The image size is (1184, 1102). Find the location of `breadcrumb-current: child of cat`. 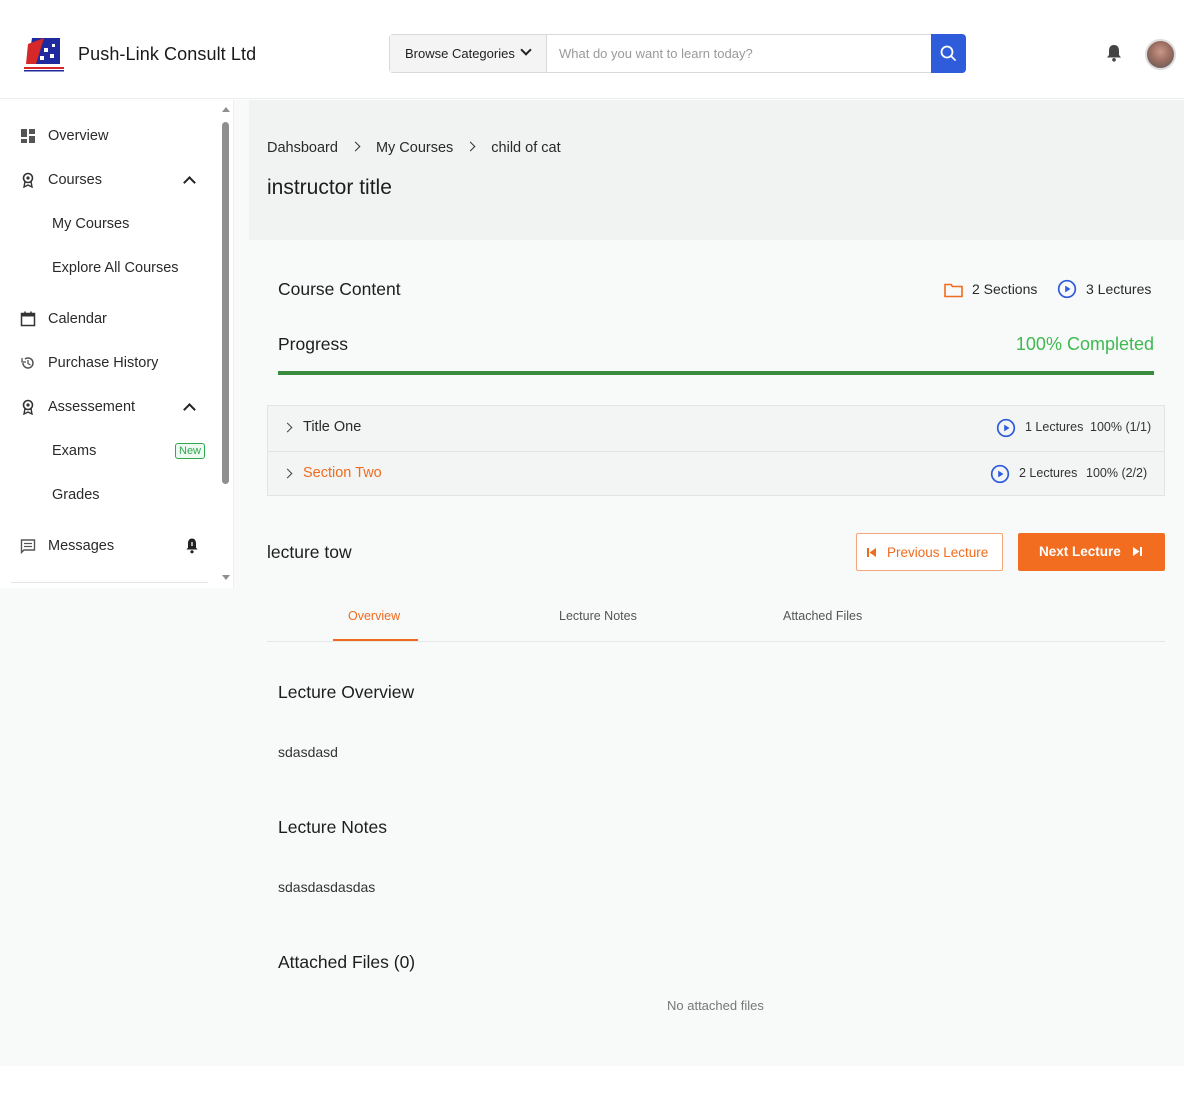

breadcrumb-current: child of cat is located at coordinates (526, 148).